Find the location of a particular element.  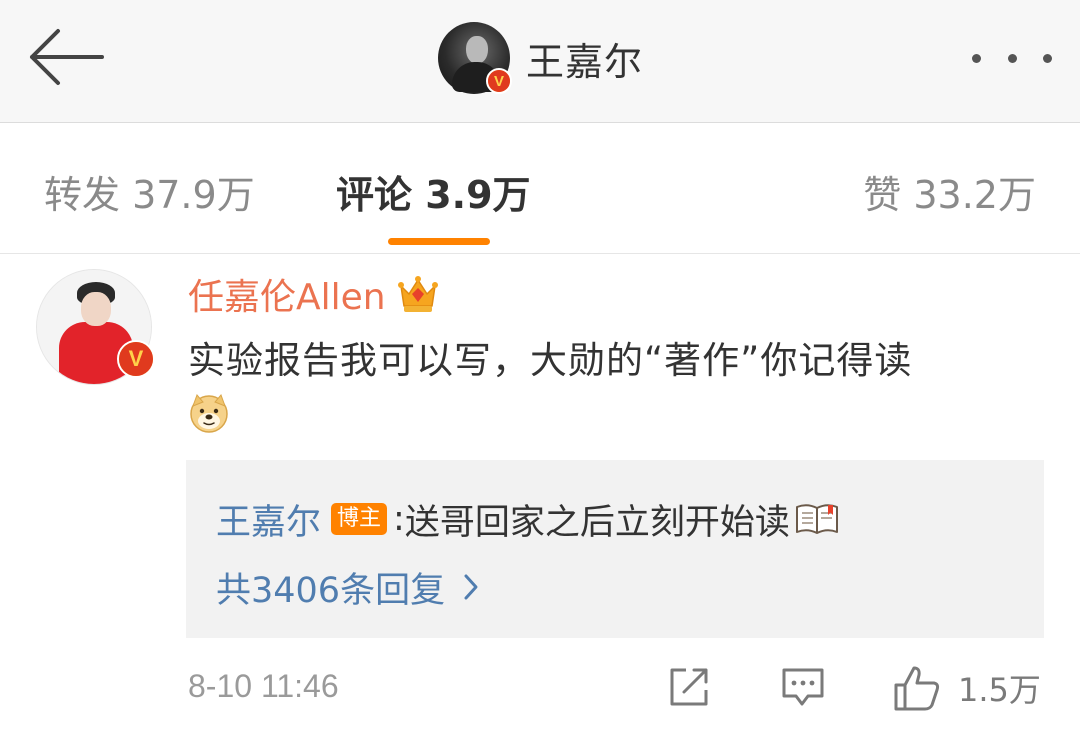

header-title-group: V 王嘉尔 is located at coordinates (540, 58).